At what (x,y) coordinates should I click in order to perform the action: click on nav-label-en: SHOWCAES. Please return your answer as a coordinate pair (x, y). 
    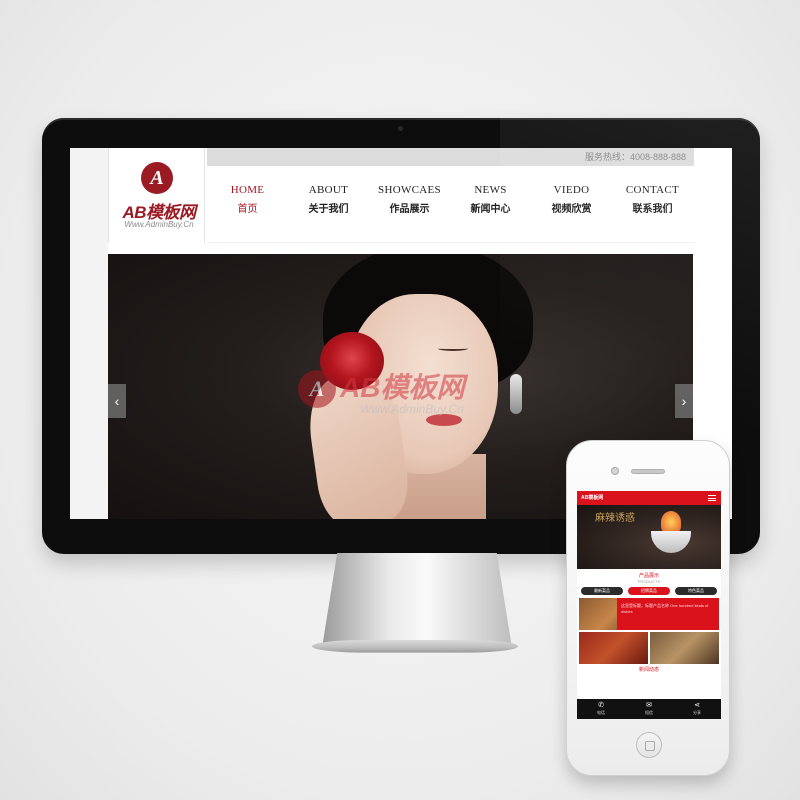
    Looking at the image, I should click on (409, 190).